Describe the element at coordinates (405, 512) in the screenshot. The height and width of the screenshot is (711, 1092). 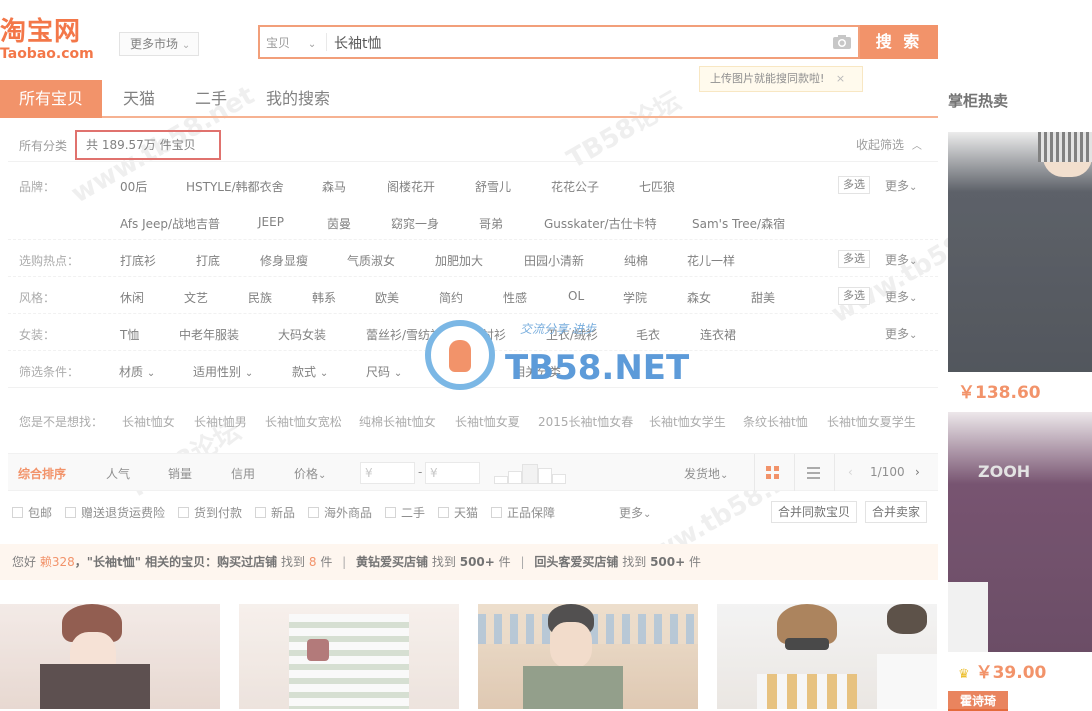
I see `checkbox-secondhand: 二手` at that location.